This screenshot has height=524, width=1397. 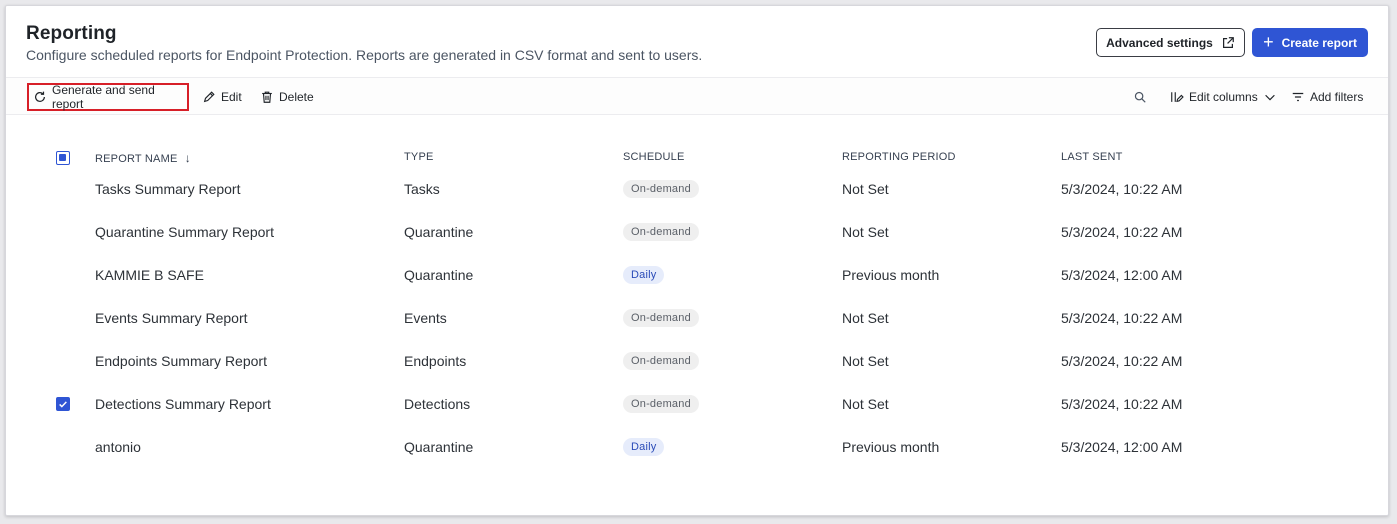 What do you see at coordinates (899, 157) in the screenshot?
I see `column-header-reporting-period: REPORTING PERIOD` at bounding box center [899, 157].